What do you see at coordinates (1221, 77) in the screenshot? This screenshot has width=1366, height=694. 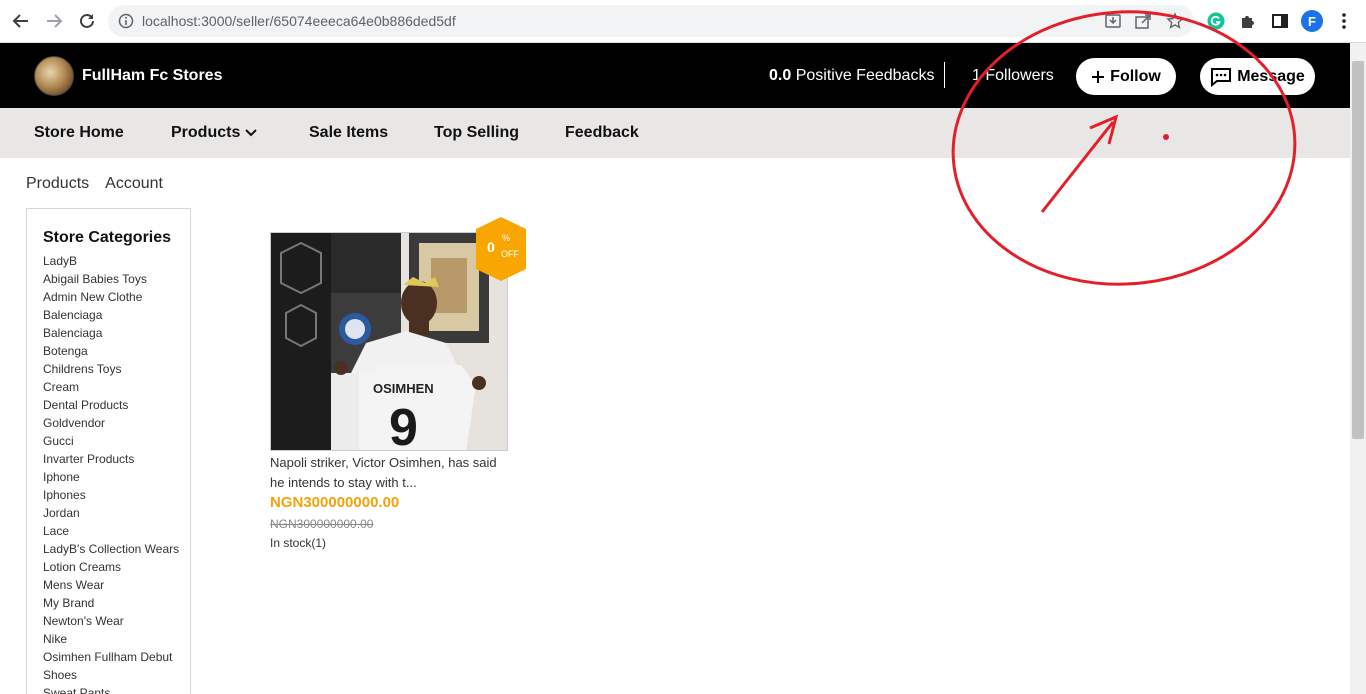 I see `chat-bubble-icon` at bounding box center [1221, 77].